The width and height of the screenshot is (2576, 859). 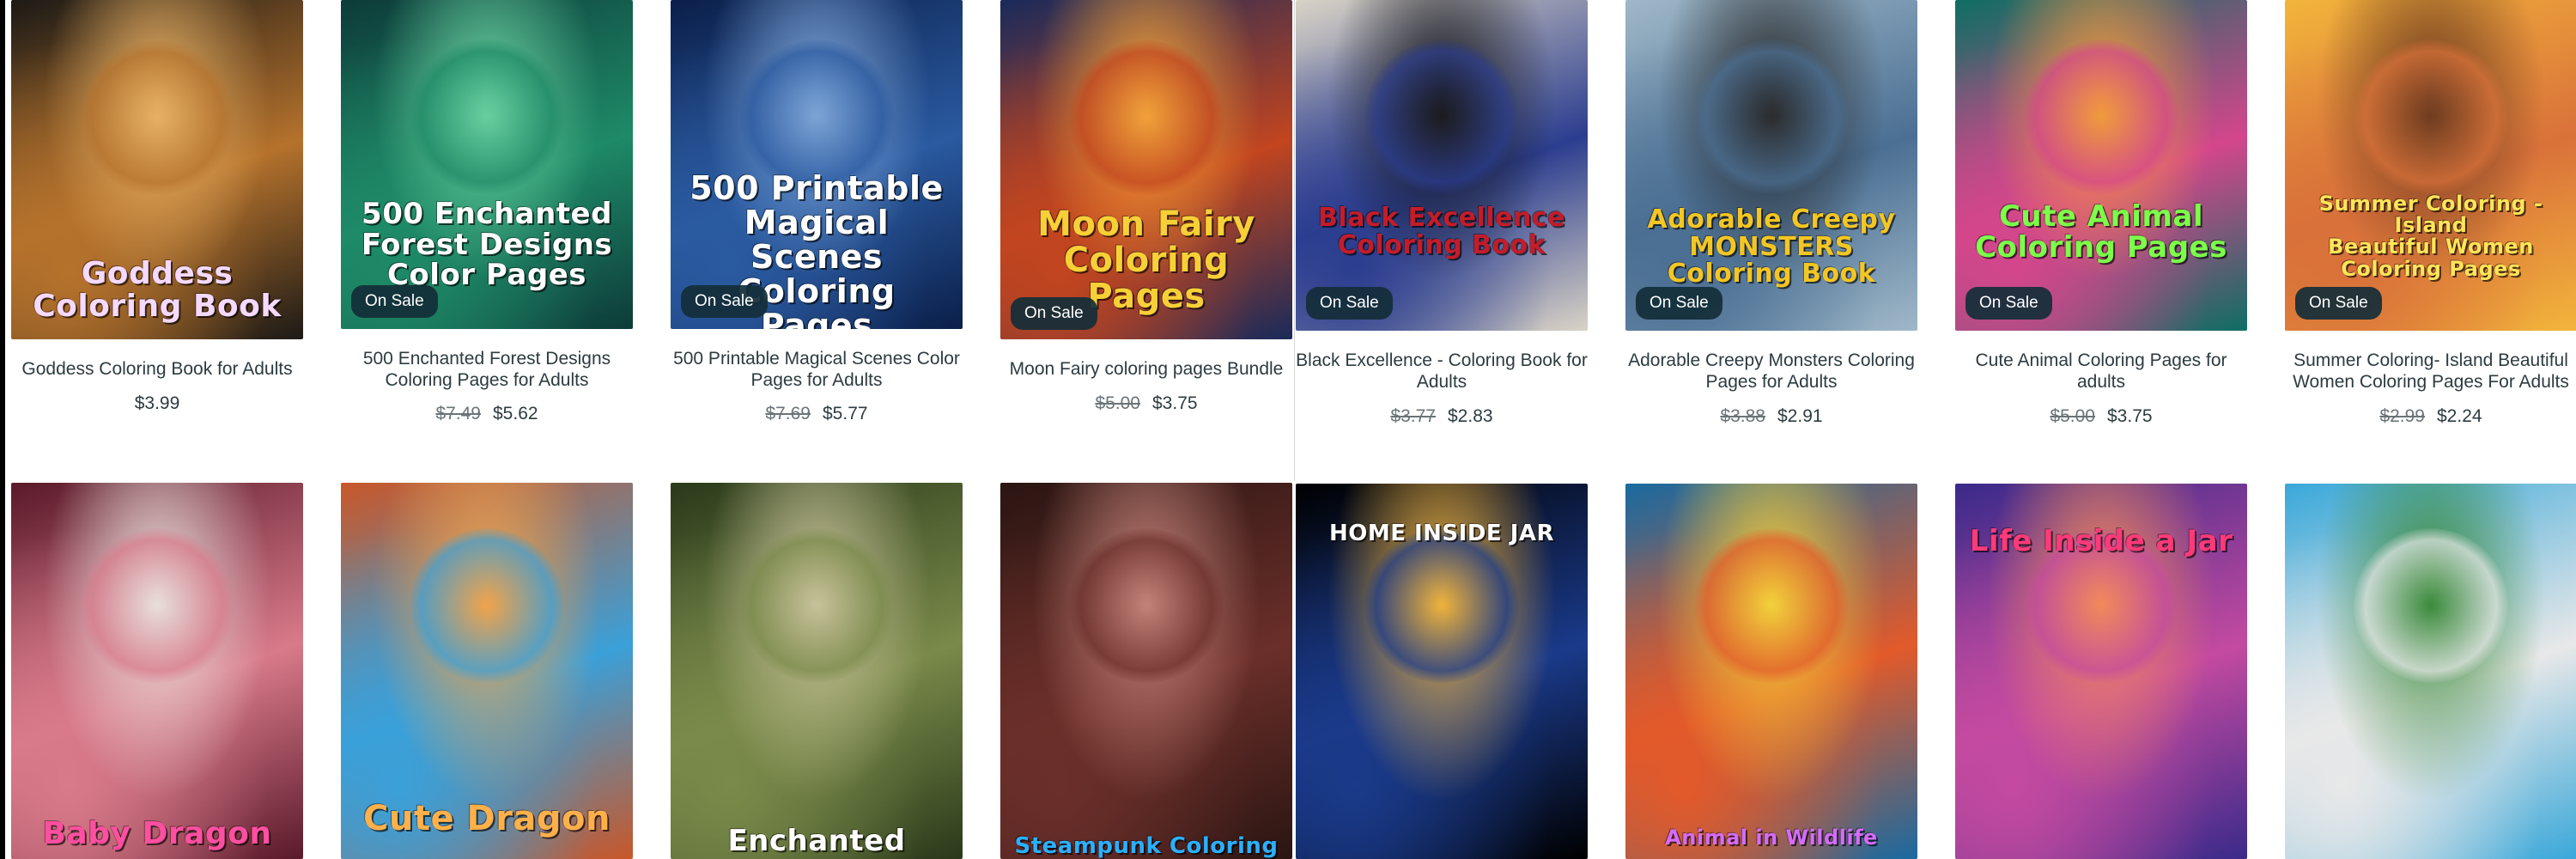 I want to click on current-price: $2.91, so click(x=1800, y=416).